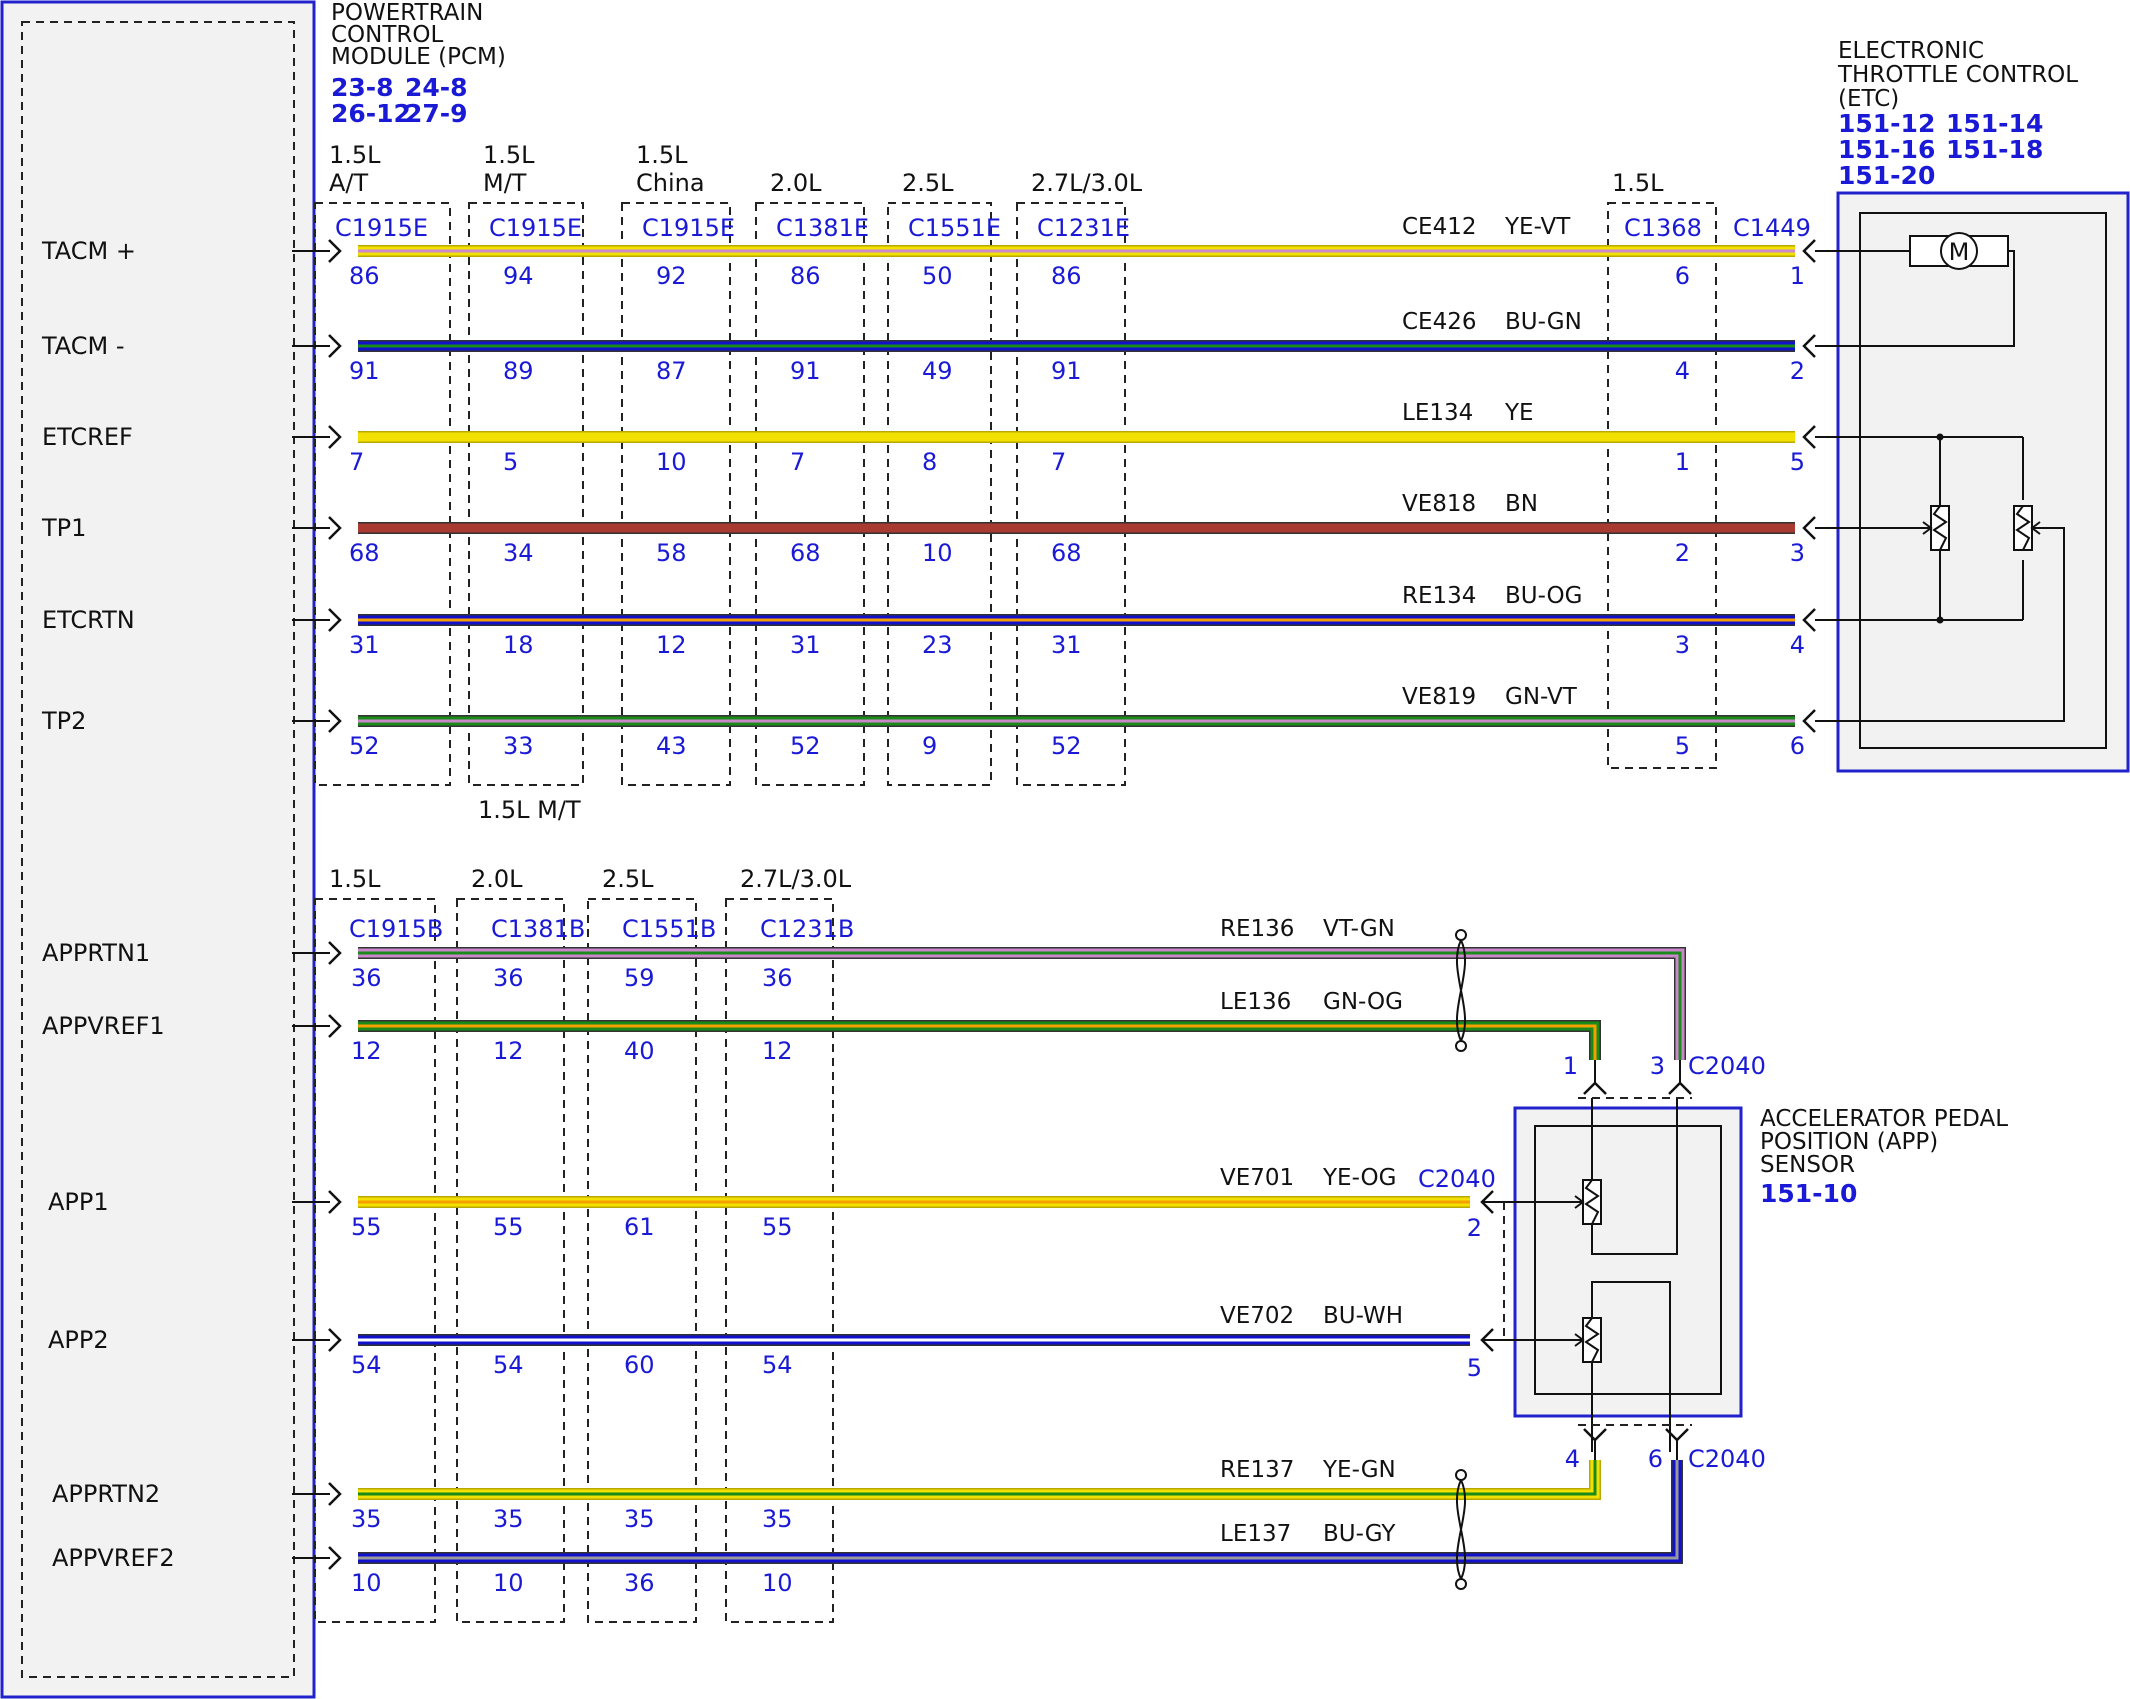  What do you see at coordinates (1363, 1002) in the screenshot?
I see `wire-color-code: GN-OG` at bounding box center [1363, 1002].